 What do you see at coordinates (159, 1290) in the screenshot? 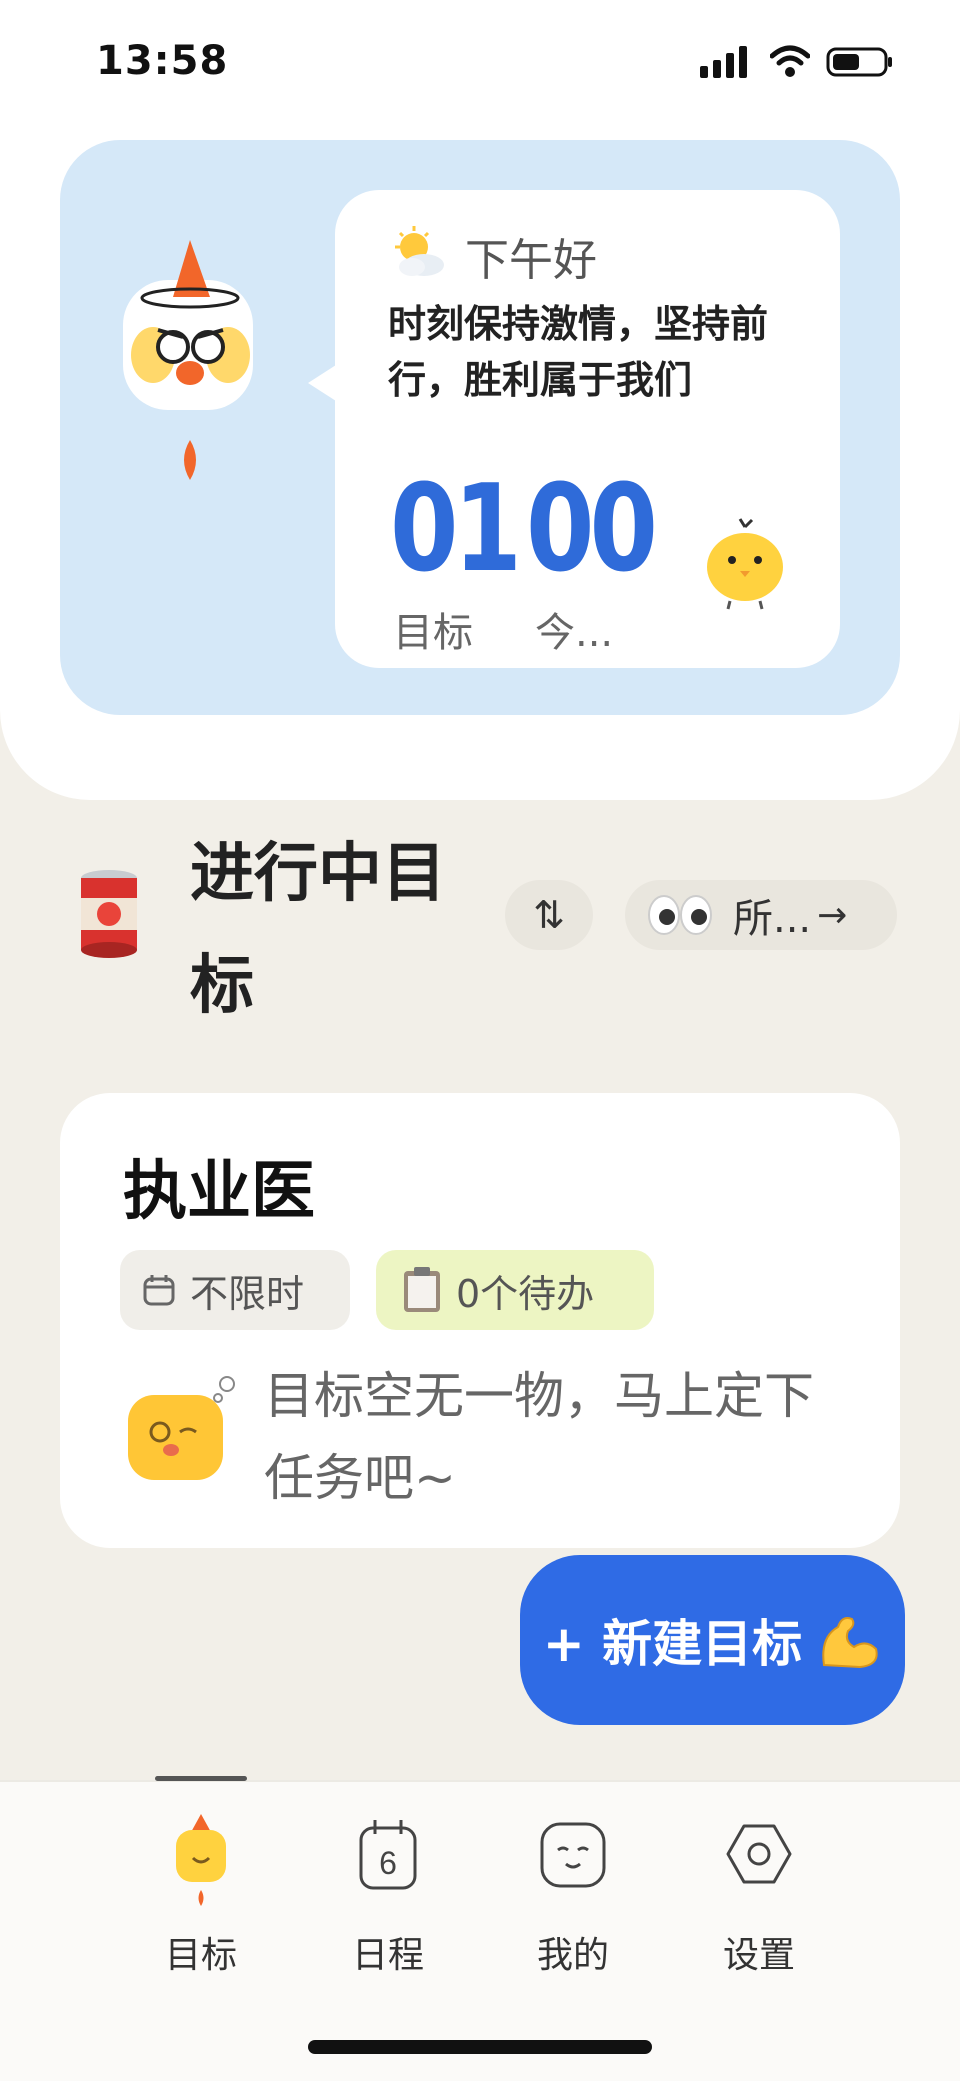
I see `calendar-icon` at bounding box center [159, 1290].